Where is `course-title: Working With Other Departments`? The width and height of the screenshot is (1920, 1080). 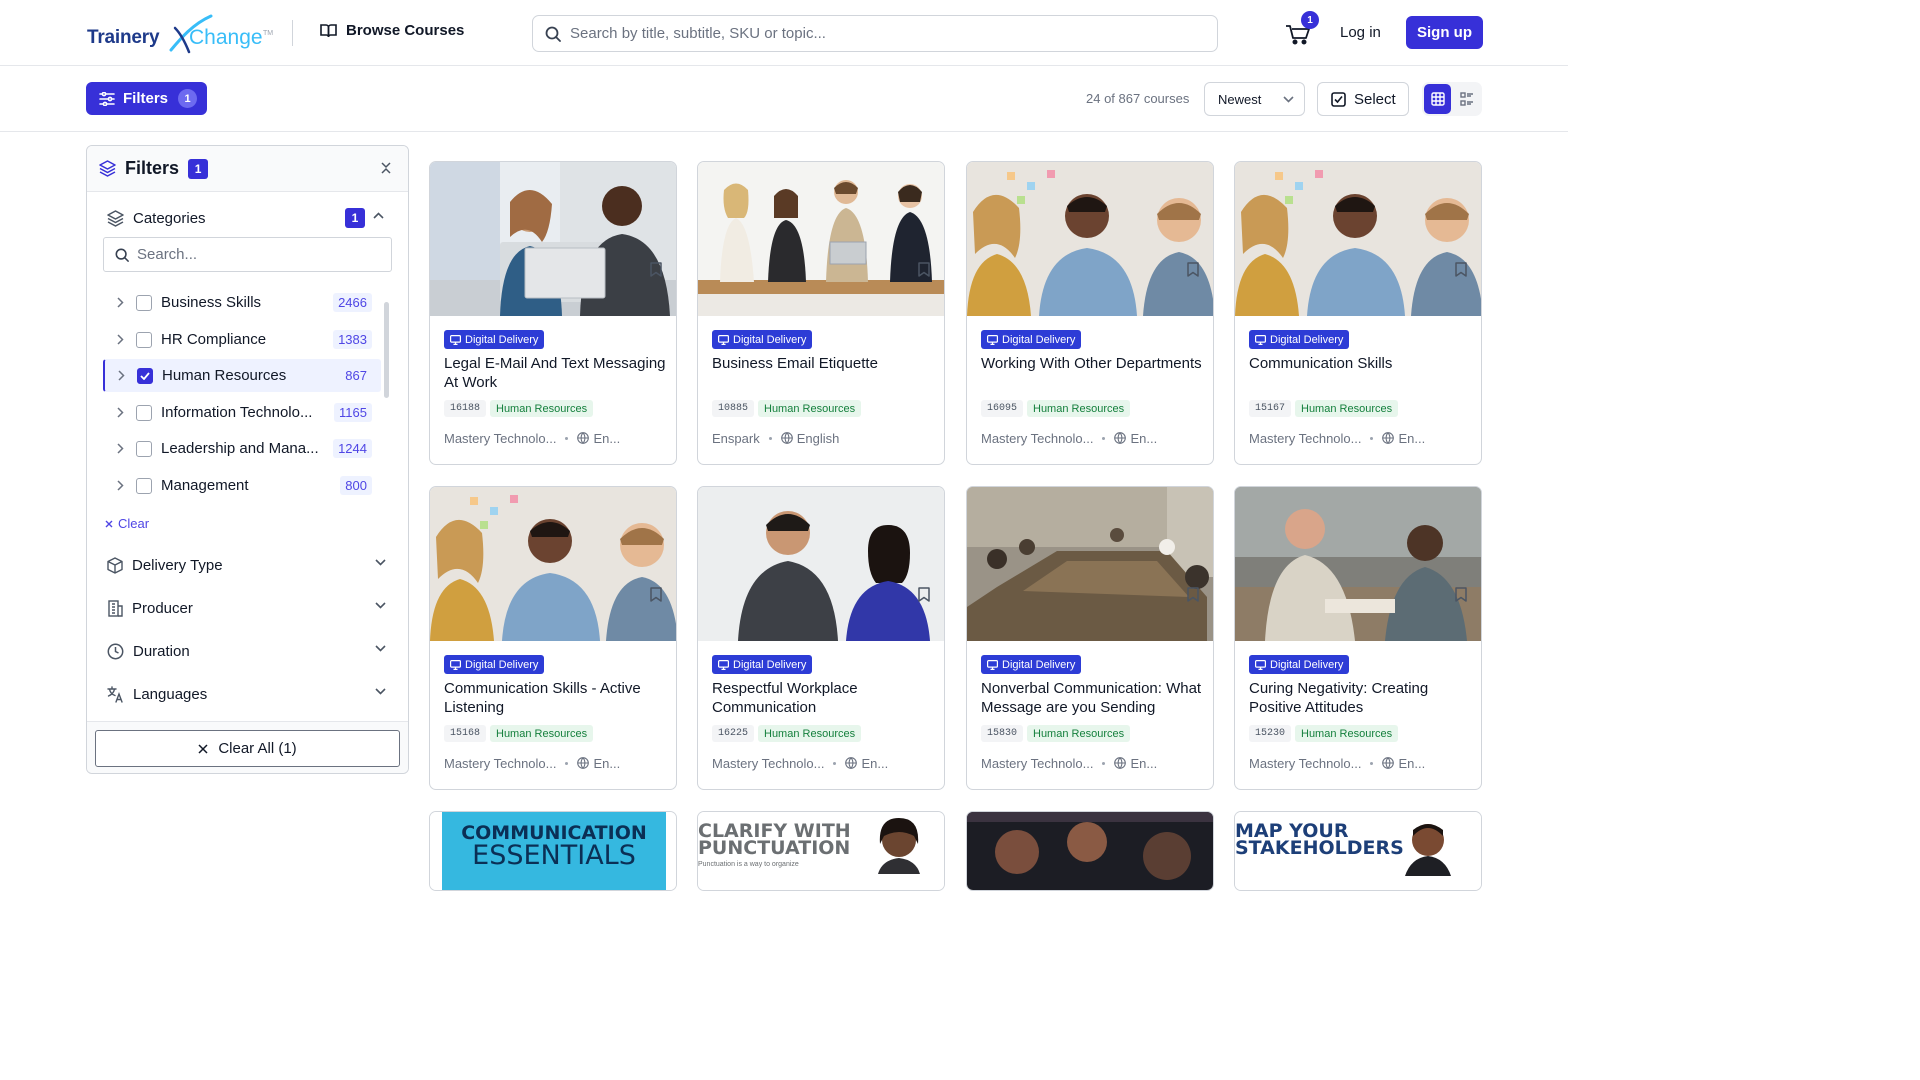 course-title: Working With Other Departments is located at coordinates (1093, 363).